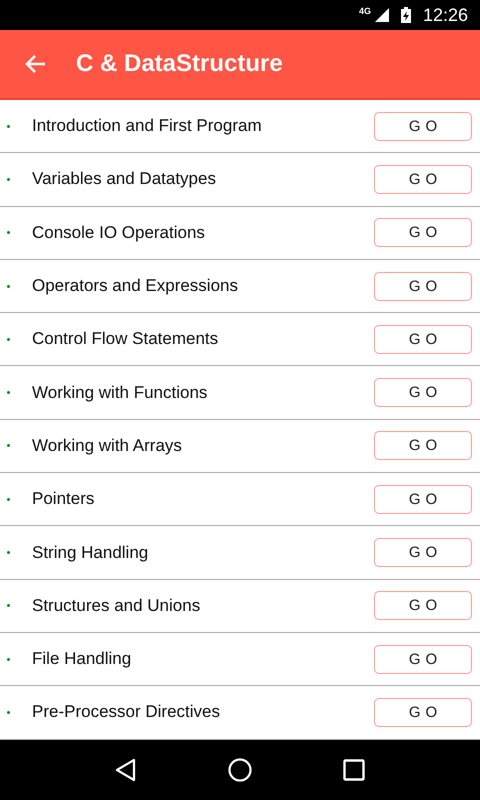 This screenshot has height=800, width=480. What do you see at coordinates (126, 770) in the screenshot?
I see `back-icon` at bounding box center [126, 770].